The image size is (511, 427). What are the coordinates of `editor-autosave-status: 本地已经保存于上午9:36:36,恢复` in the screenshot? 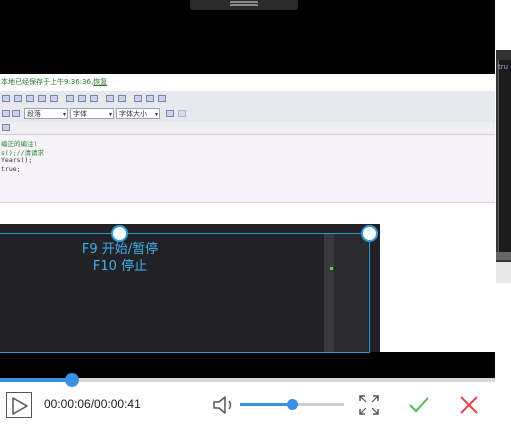 It's located at (248, 82).